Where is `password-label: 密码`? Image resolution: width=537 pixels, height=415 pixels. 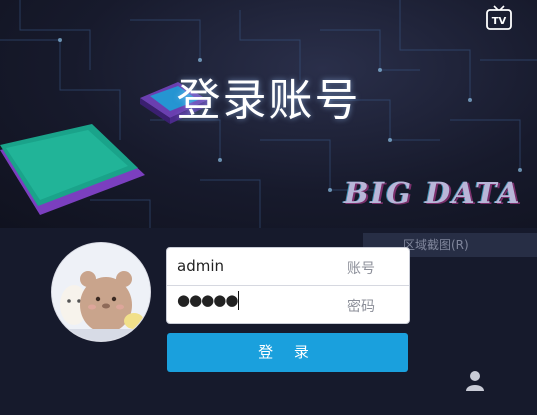
password-label: 密码 is located at coordinates (361, 307).